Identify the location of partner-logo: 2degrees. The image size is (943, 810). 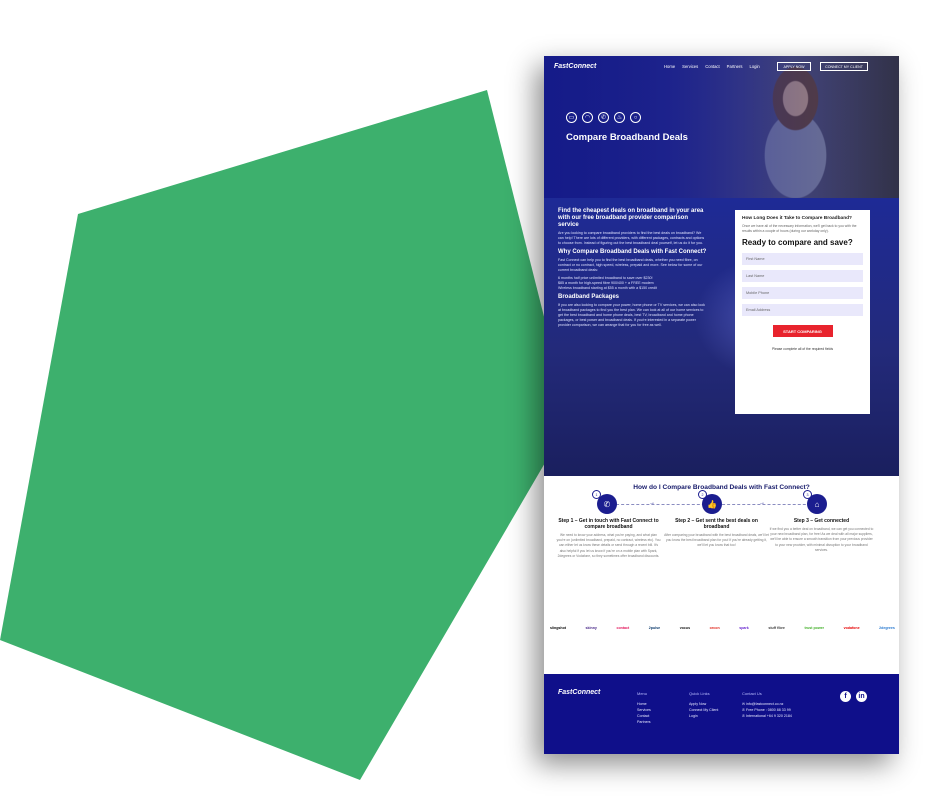
(887, 628).